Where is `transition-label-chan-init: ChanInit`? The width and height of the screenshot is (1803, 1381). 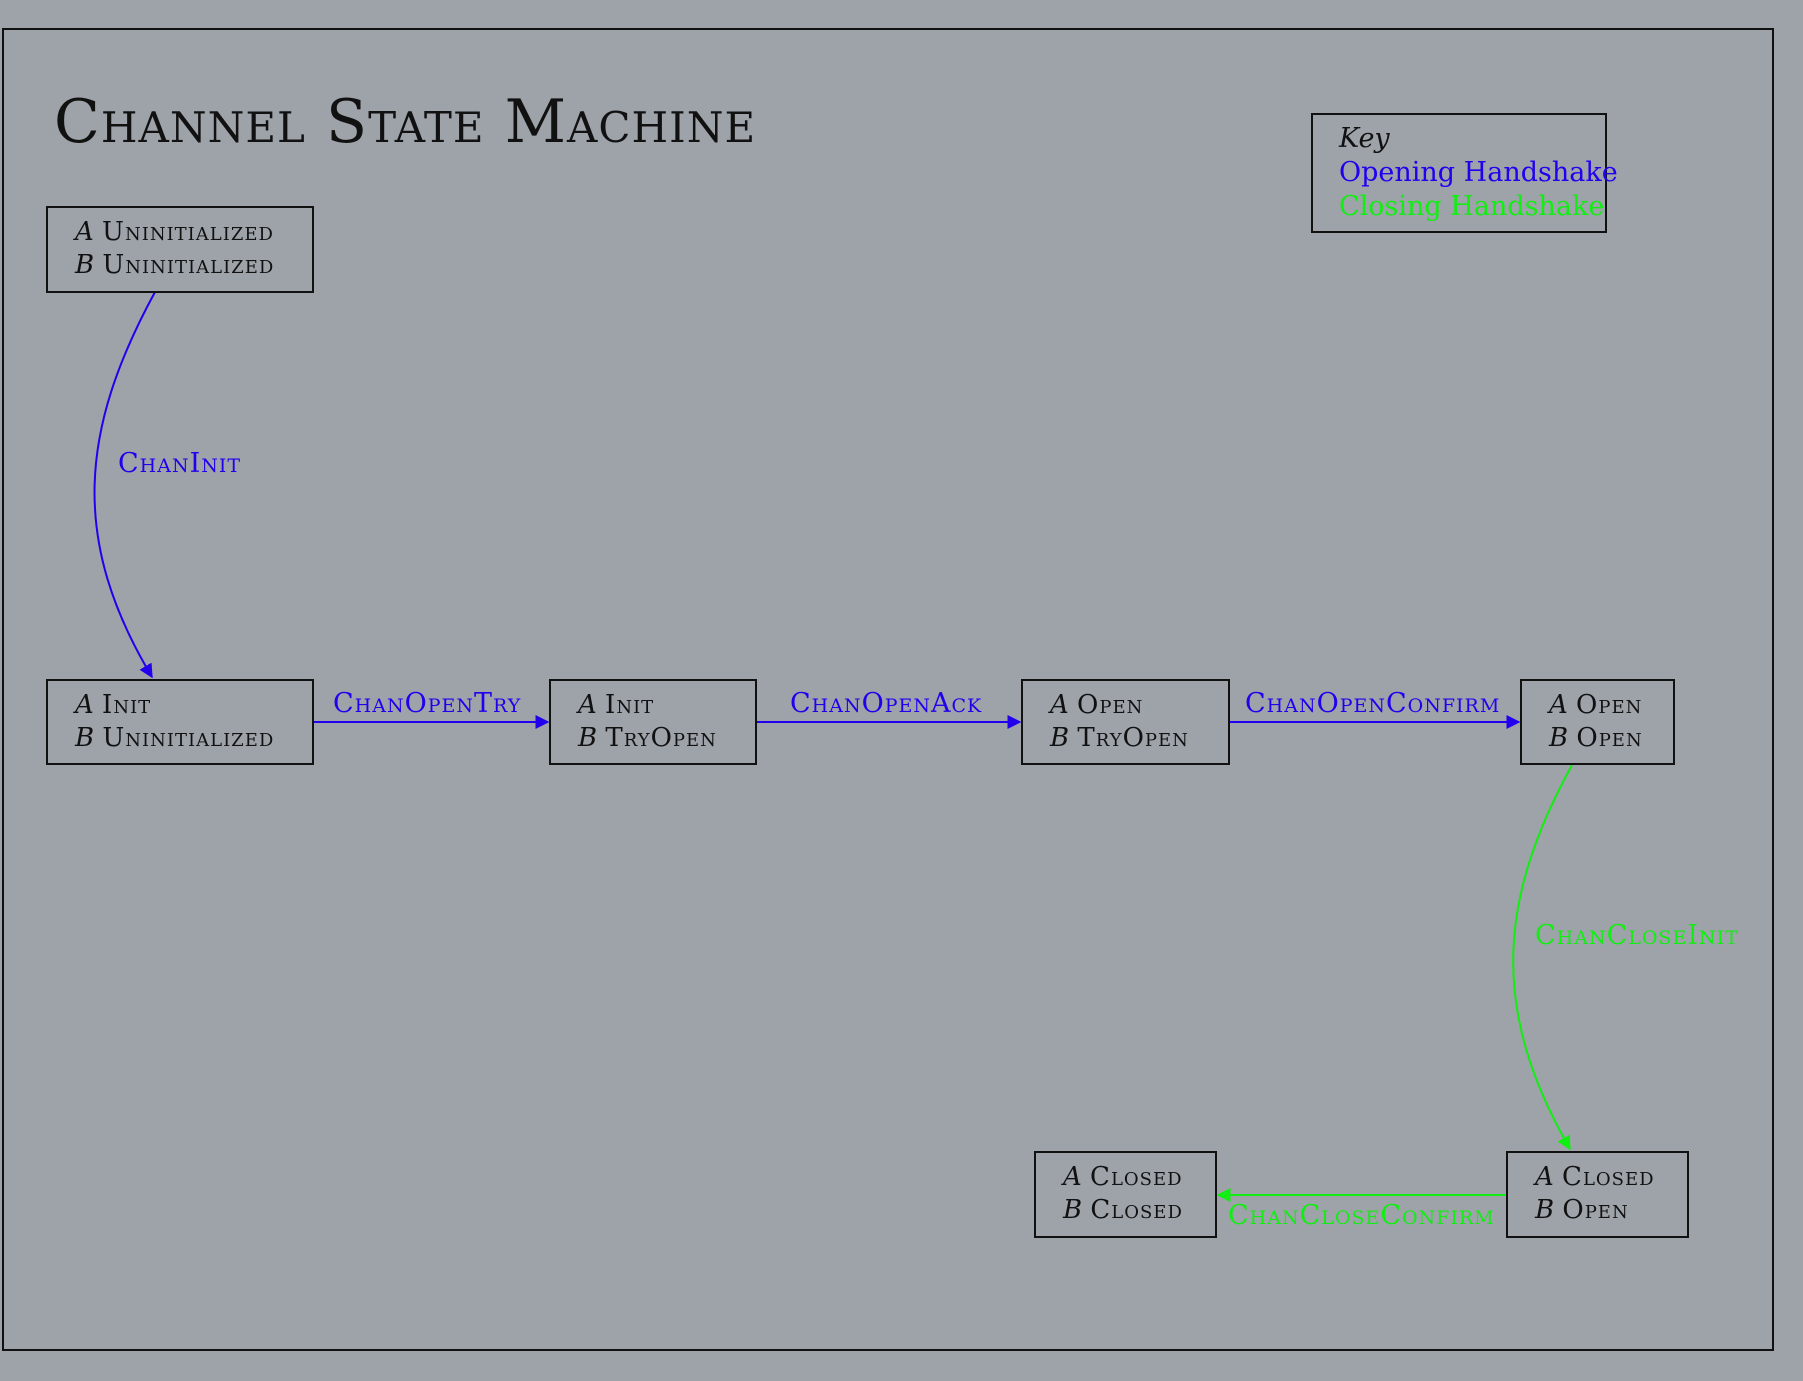
transition-label-chan-init: ChanInit is located at coordinates (180, 463).